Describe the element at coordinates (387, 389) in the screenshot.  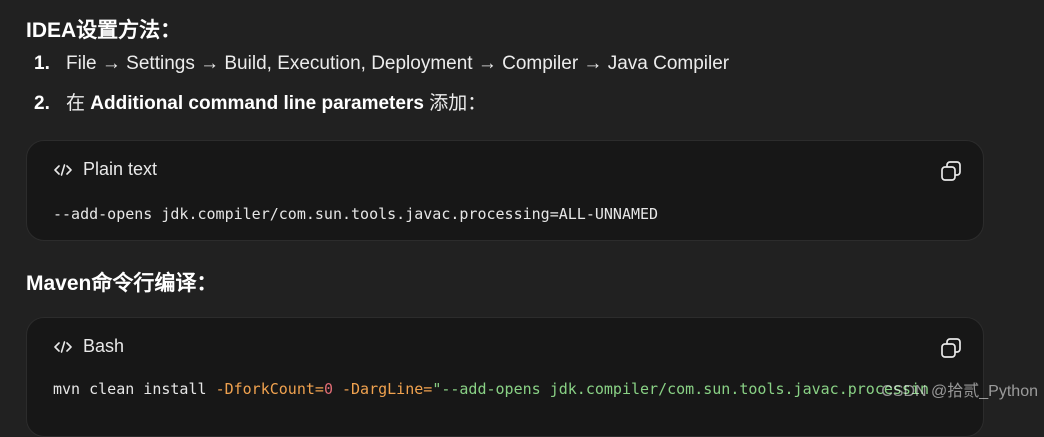
I see `code-token-flag: -DargLine=` at that location.